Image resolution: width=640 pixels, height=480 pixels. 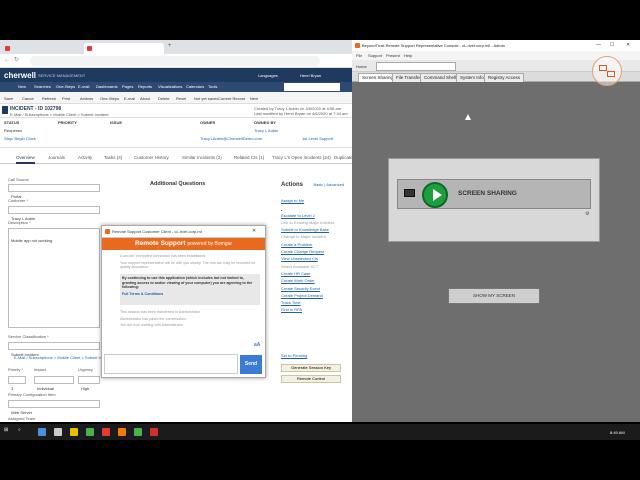 What do you see at coordinates (393, 55) in the screenshot?
I see `menu-present: Present` at bounding box center [393, 55].